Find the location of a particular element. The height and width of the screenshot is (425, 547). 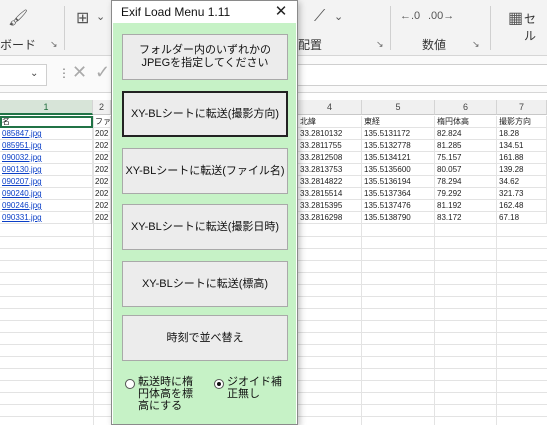

no-geoid-option: ジオイド補 正無し is located at coordinates (248, 388).